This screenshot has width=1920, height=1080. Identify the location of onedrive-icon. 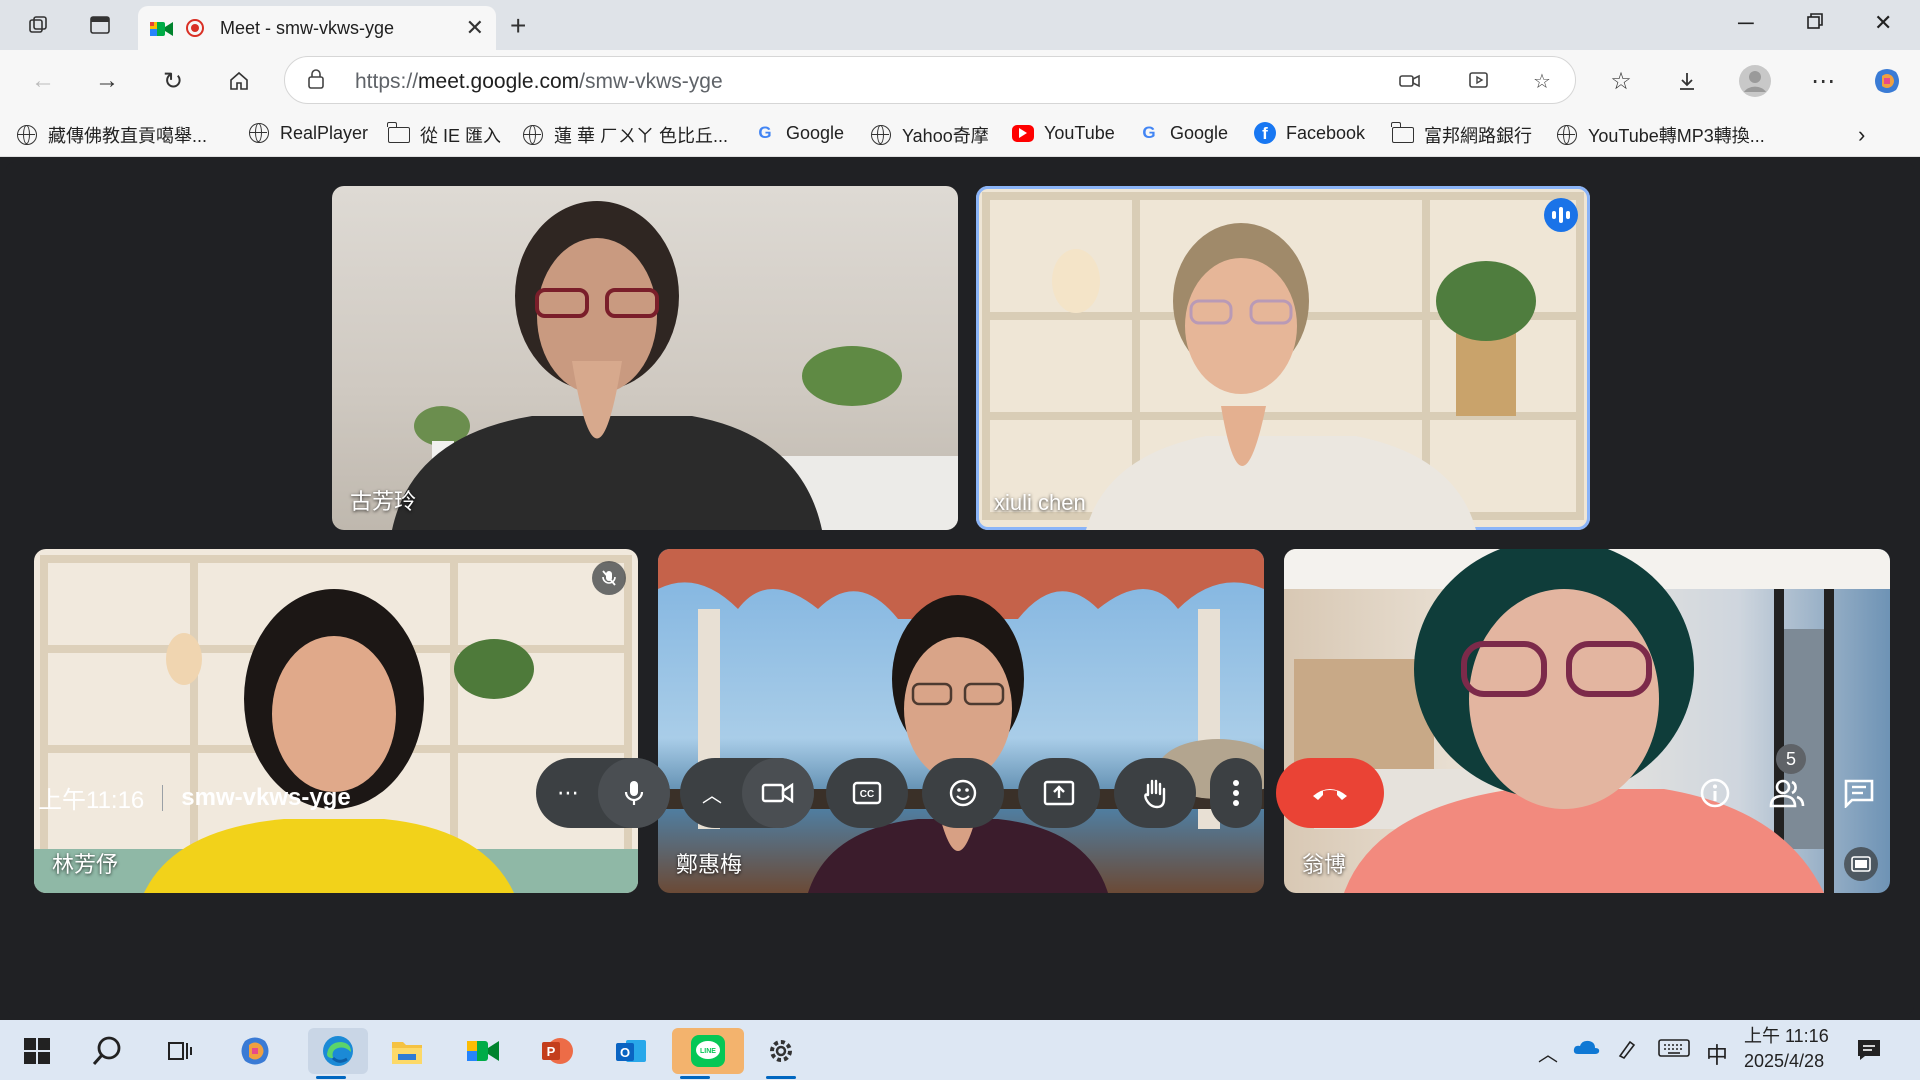
(1586, 1050).